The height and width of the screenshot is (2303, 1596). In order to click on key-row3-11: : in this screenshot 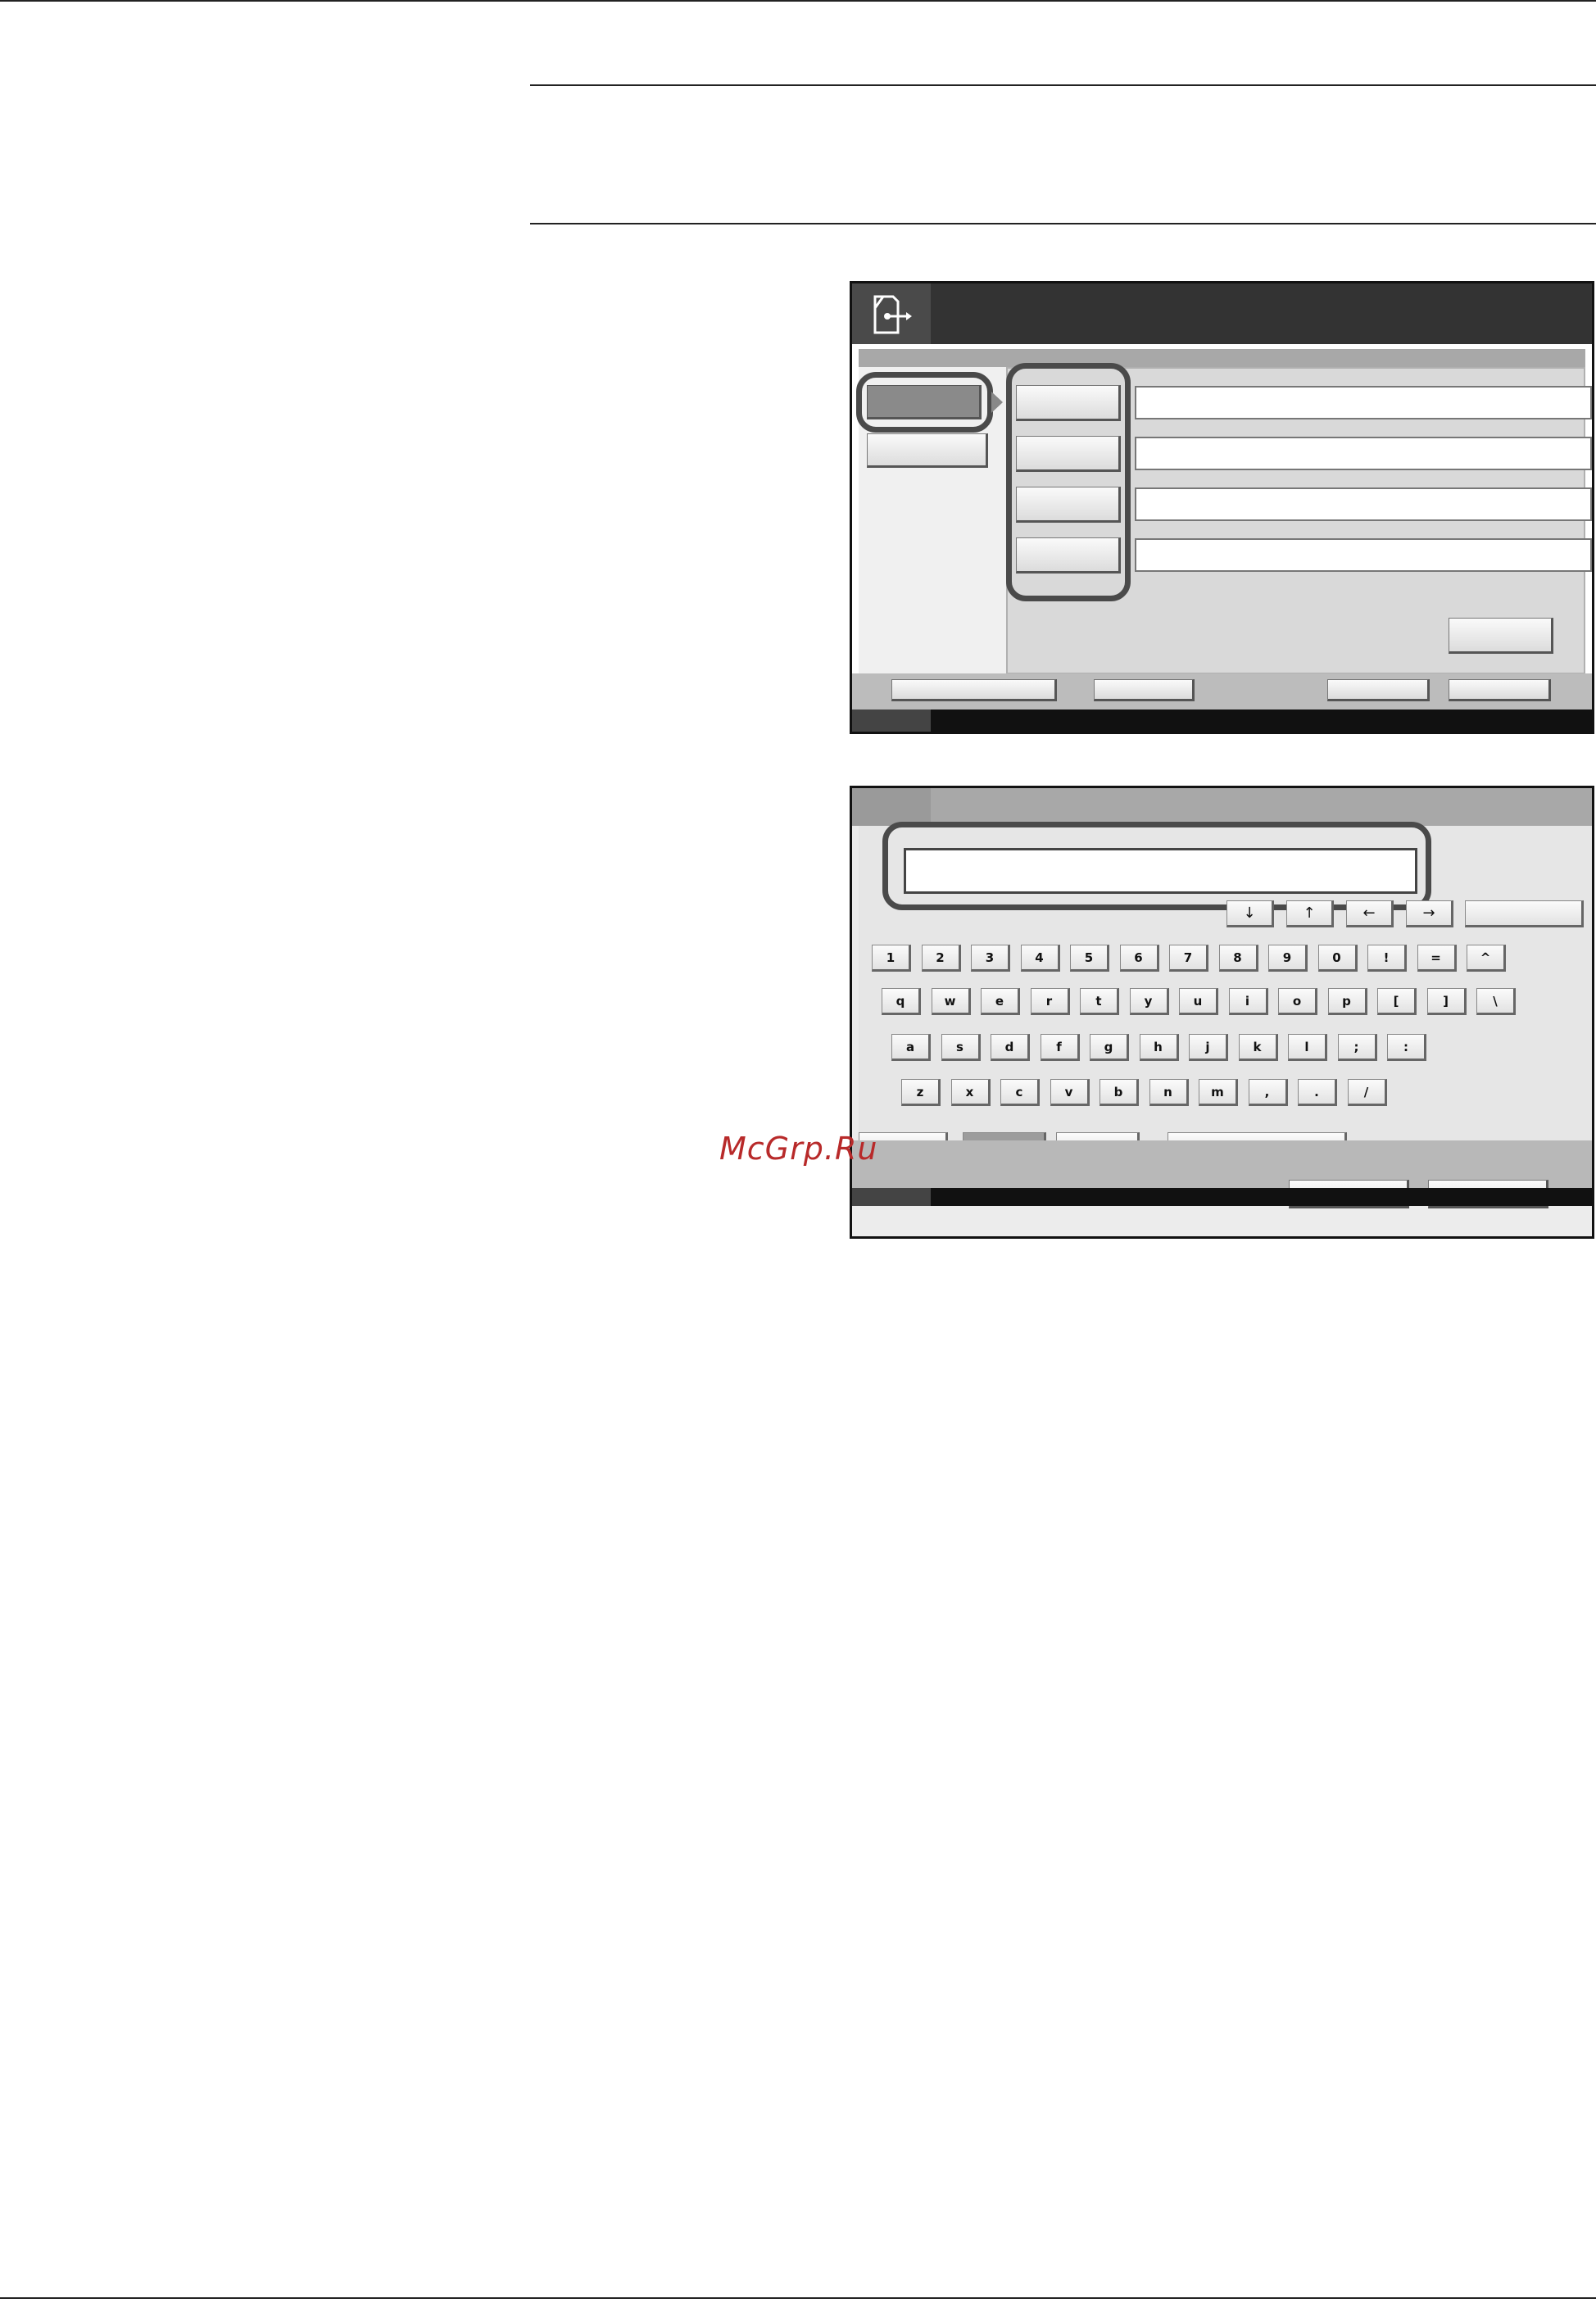, I will do `click(1406, 1047)`.